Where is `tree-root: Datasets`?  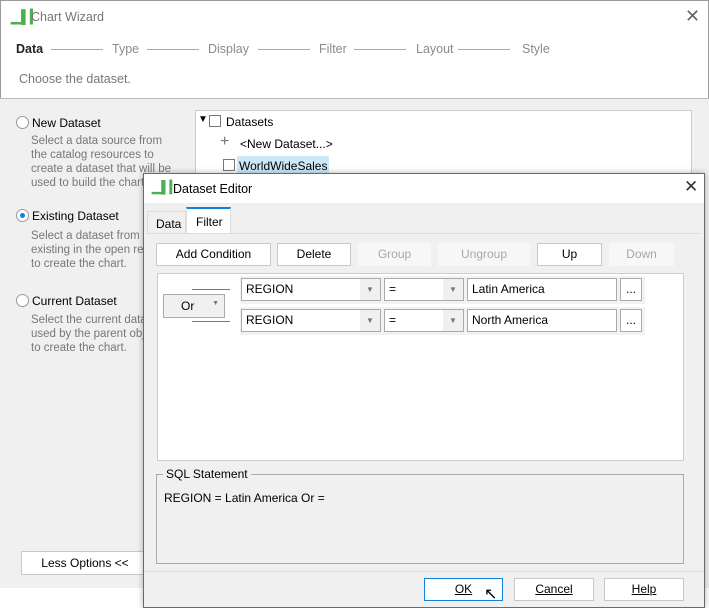
tree-root: Datasets is located at coordinates (249, 122).